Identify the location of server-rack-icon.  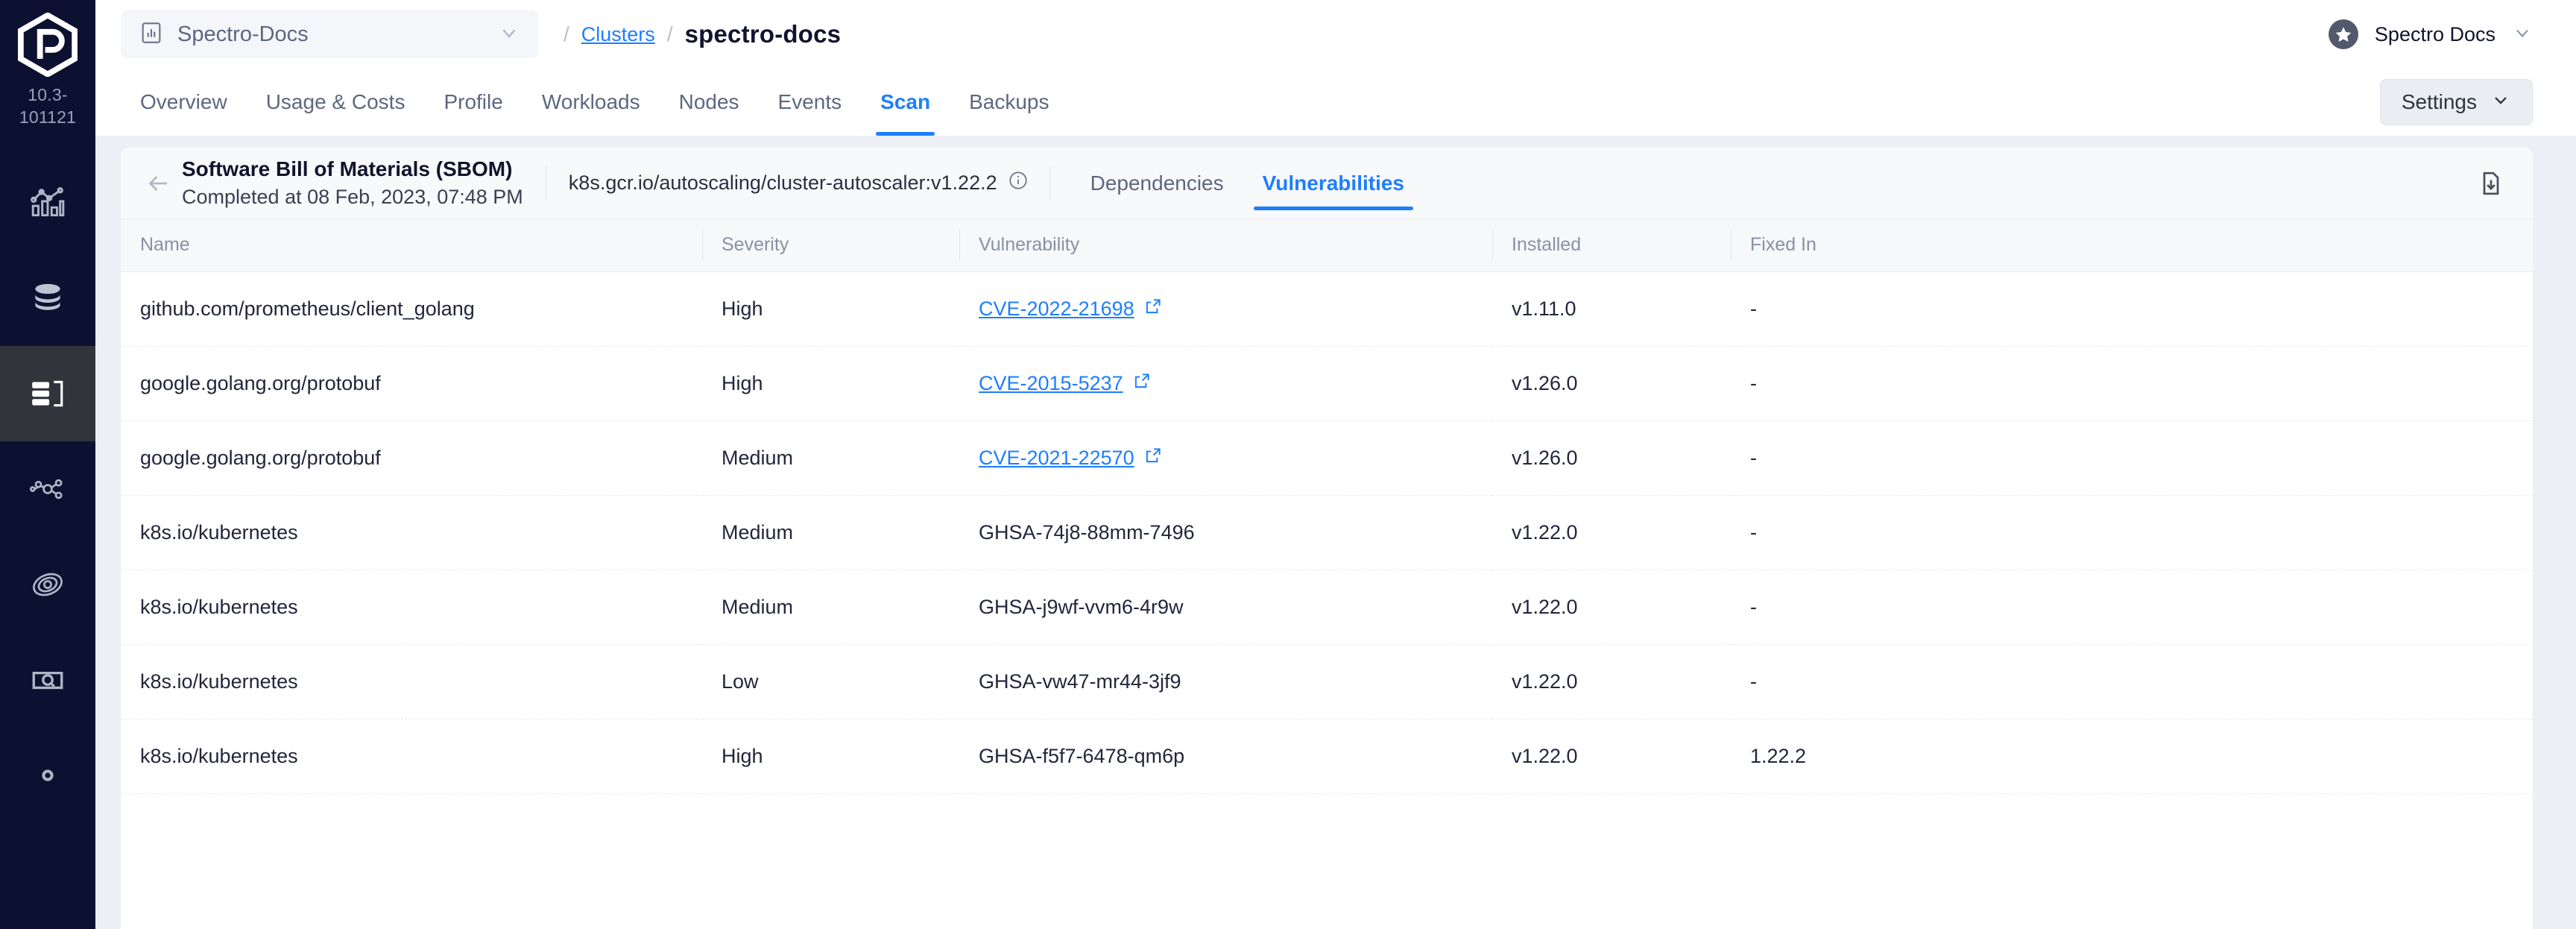
(47, 393).